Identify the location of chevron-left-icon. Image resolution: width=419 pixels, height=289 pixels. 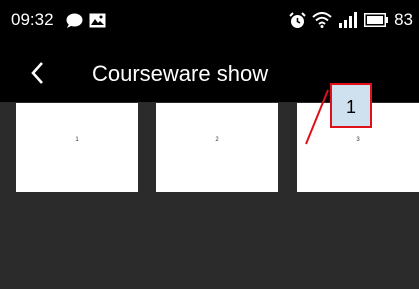
(38, 73).